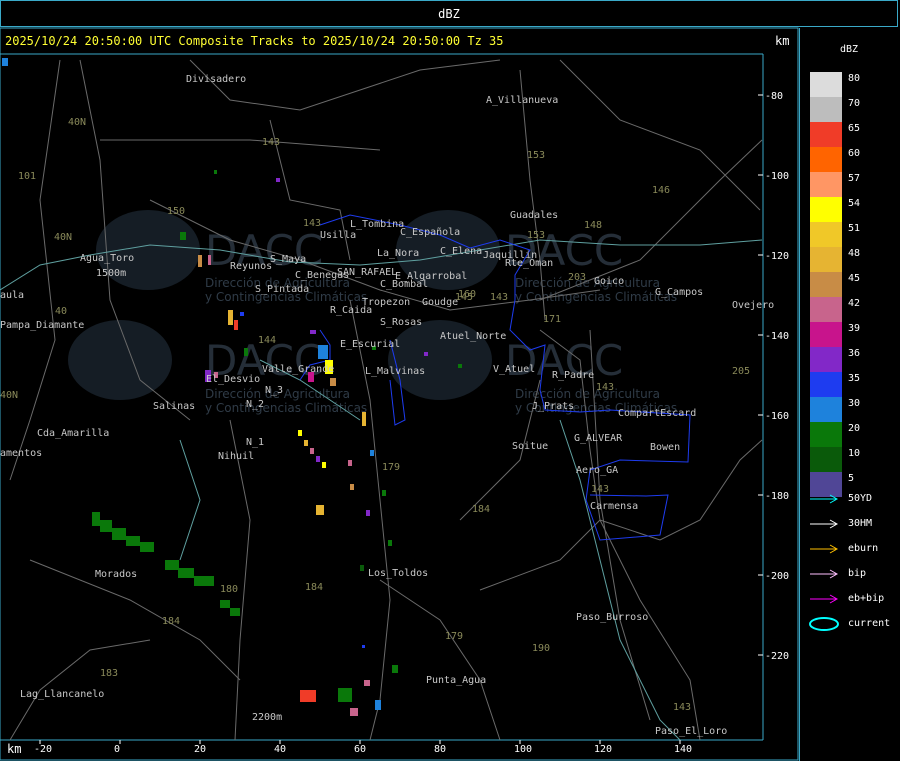  I want to click on place-label: Salinas, so click(174, 406).